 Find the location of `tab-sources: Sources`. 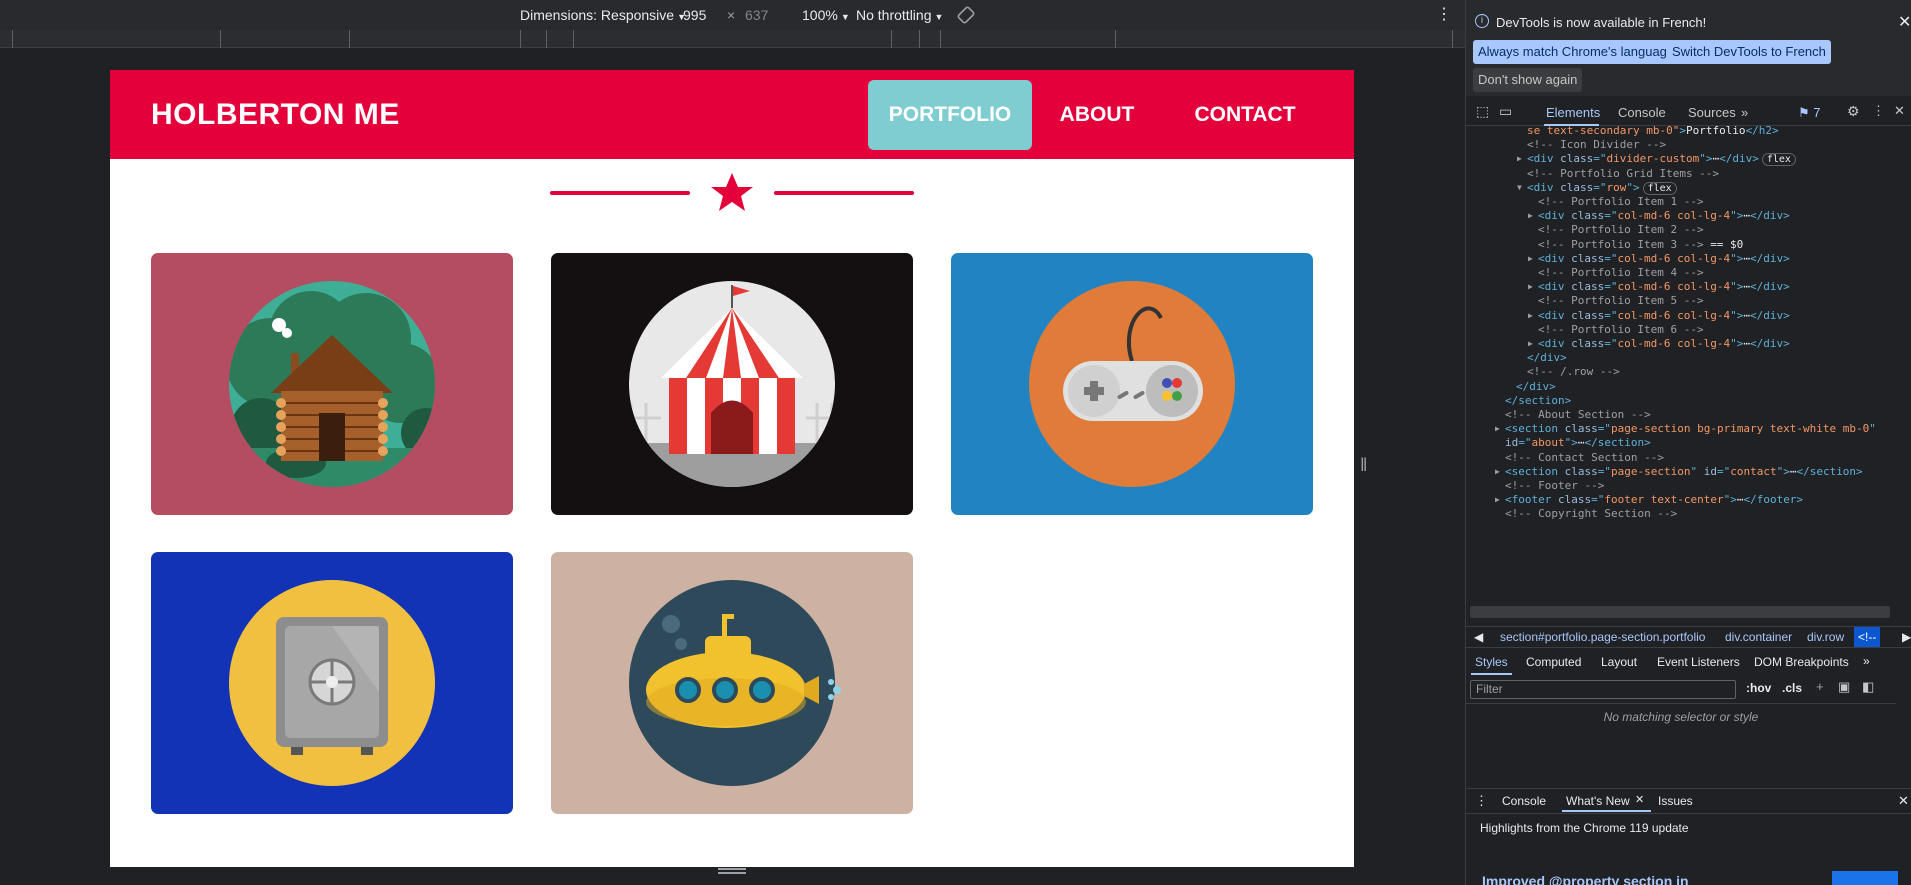

tab-sources: Sources is located at coordinates (1712, 112).